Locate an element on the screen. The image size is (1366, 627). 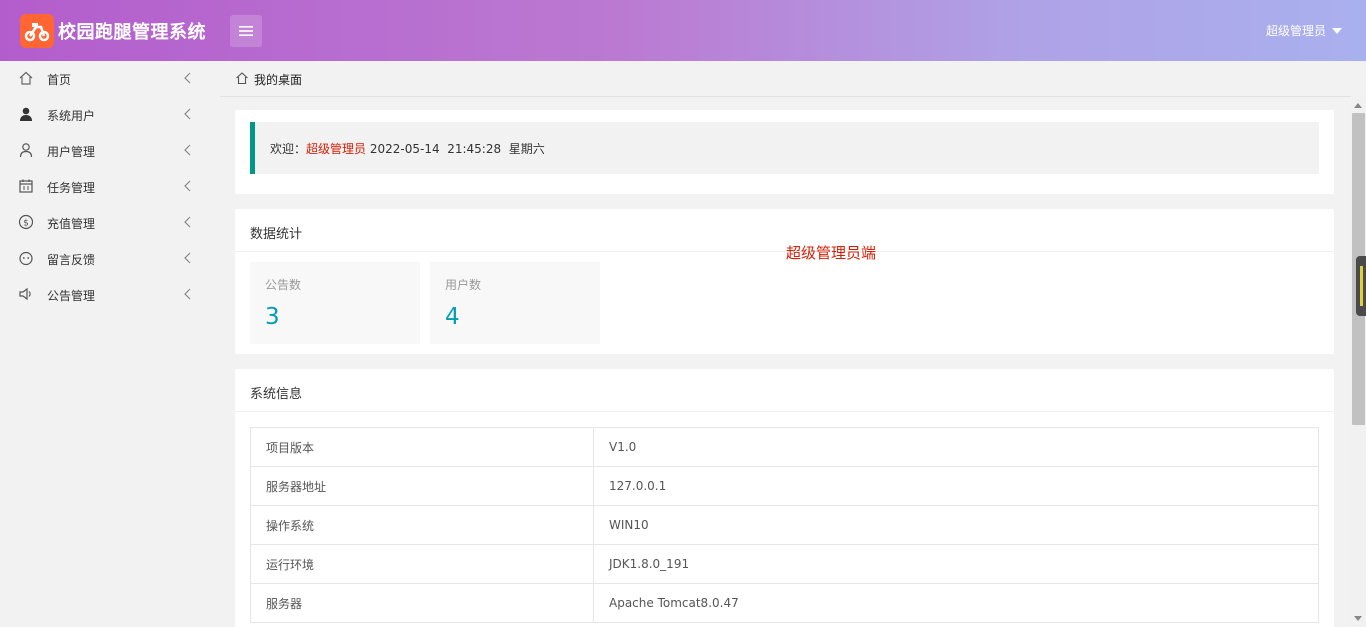
top-header: 校园跑腿管理系统 超级管理员 is located at coordinates (683, 30).